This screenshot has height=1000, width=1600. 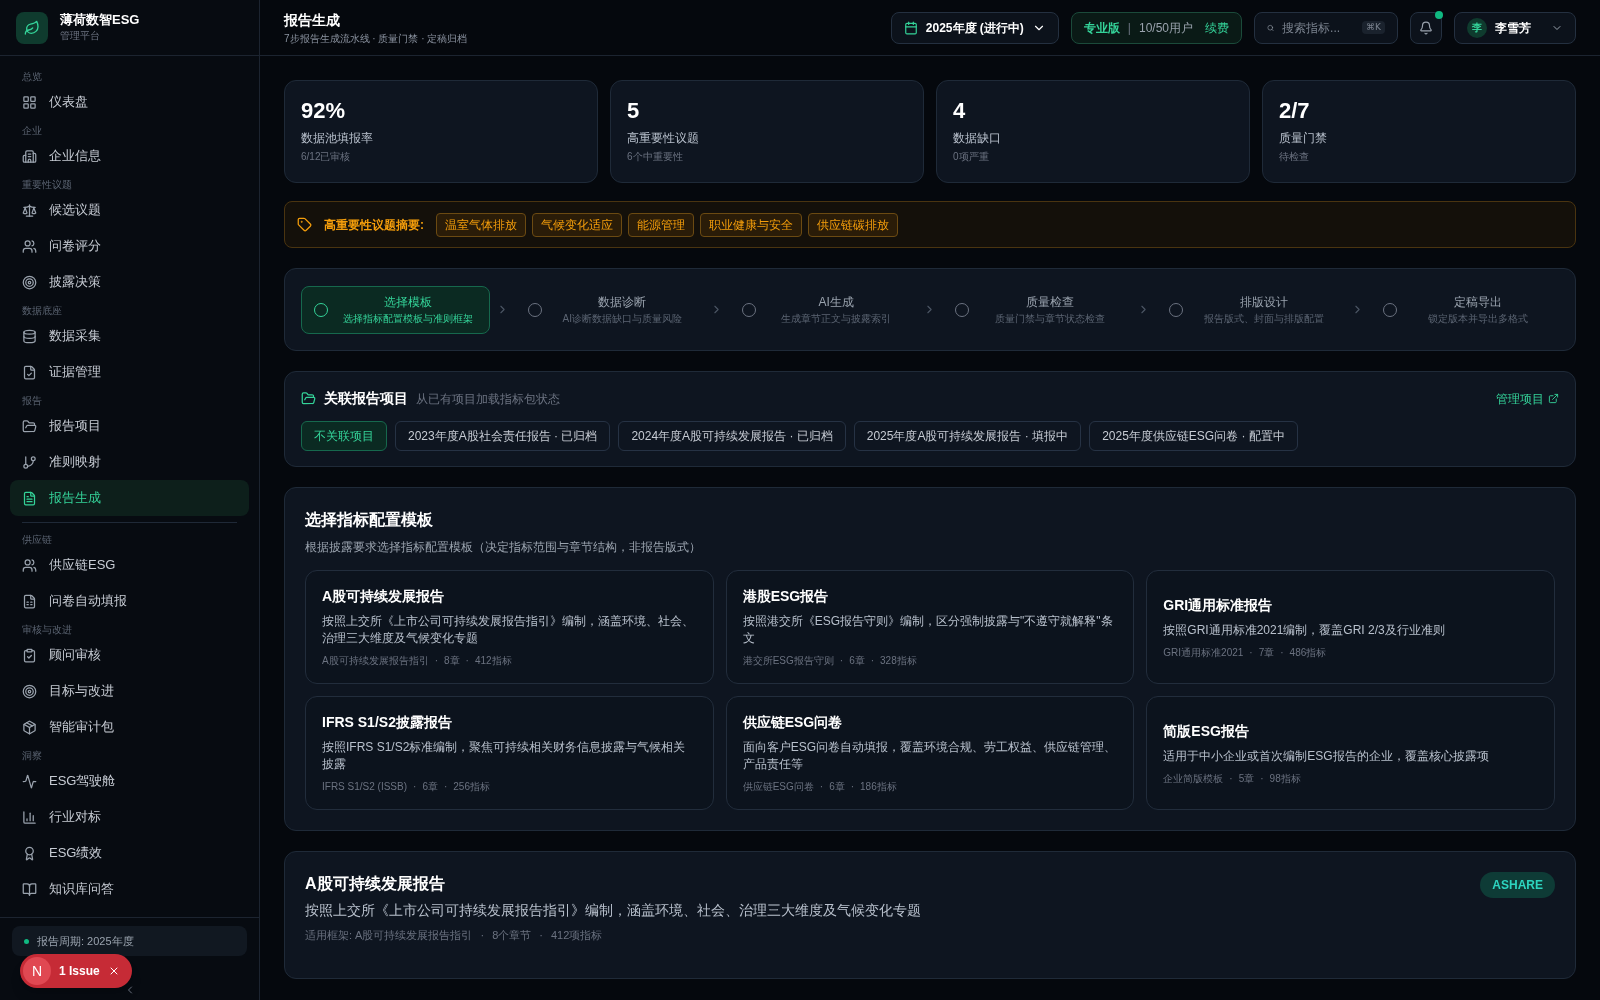 I want to click on step-item: 定稿导出 锁定版本并导出多格式, so click(x=1464, y=309).